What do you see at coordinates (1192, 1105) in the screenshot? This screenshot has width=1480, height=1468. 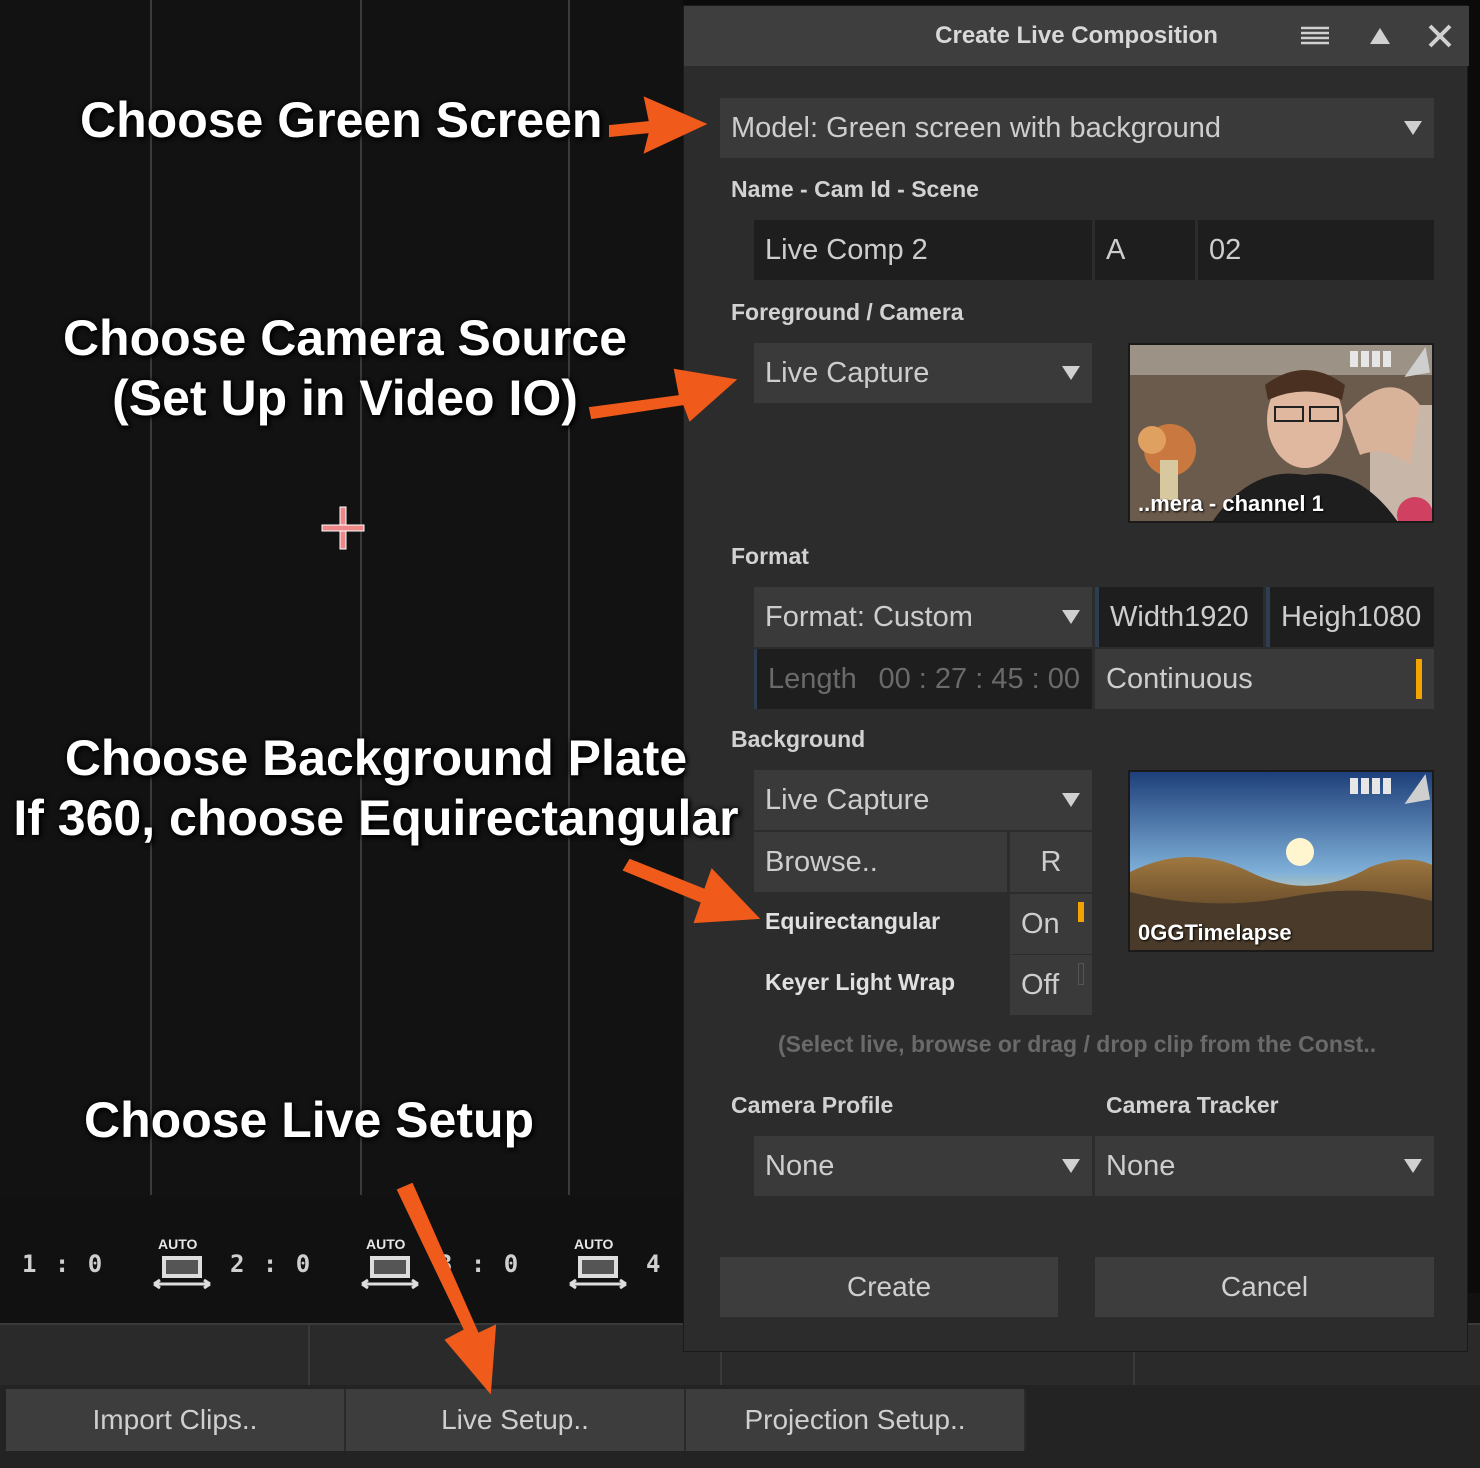 I see `camera-tracker-label: Camera Tracker` at bounding box center [1192, 1105].